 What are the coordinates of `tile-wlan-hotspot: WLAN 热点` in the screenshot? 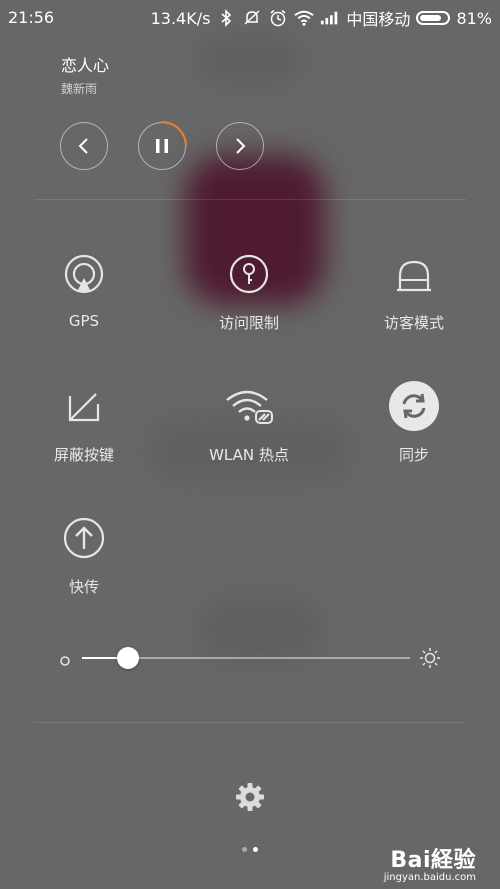 It's located at (249, 422).